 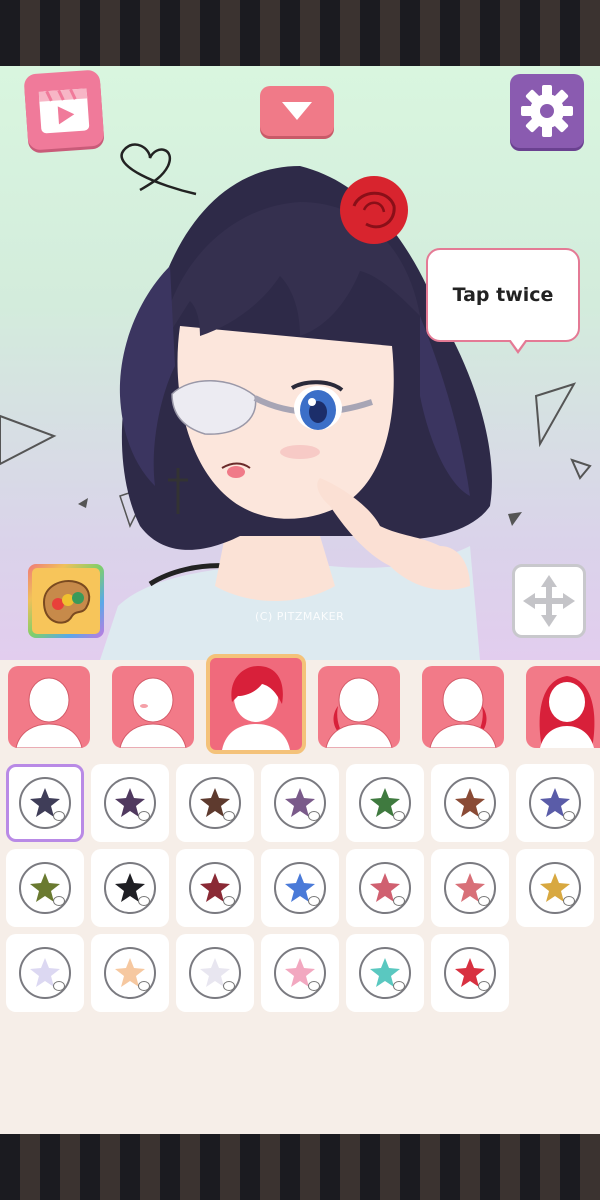 I want to click on bottom-stripe-bar, so click(x=300, y=1167).